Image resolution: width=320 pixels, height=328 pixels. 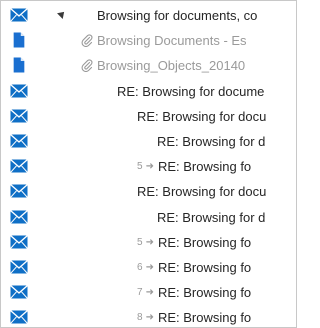 I want to click on message-row: 7 ➜ RE: Browsing fo, so click(x=148, y=292).